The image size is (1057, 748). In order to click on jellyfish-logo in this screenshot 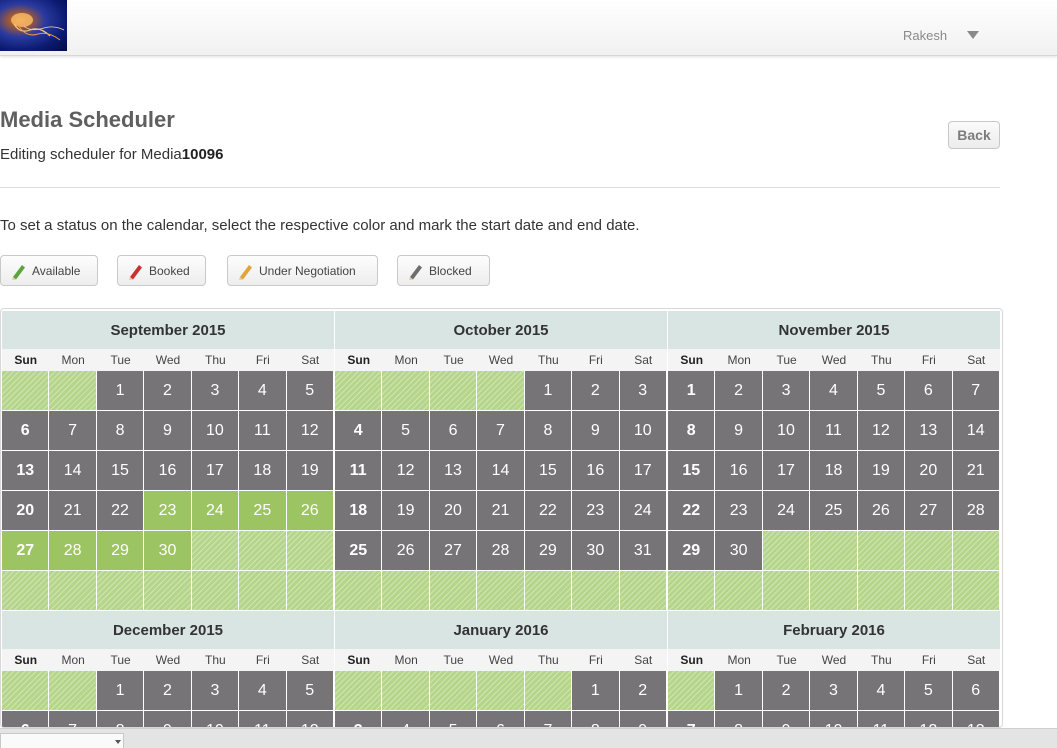, I will do `click(33, 25)`.